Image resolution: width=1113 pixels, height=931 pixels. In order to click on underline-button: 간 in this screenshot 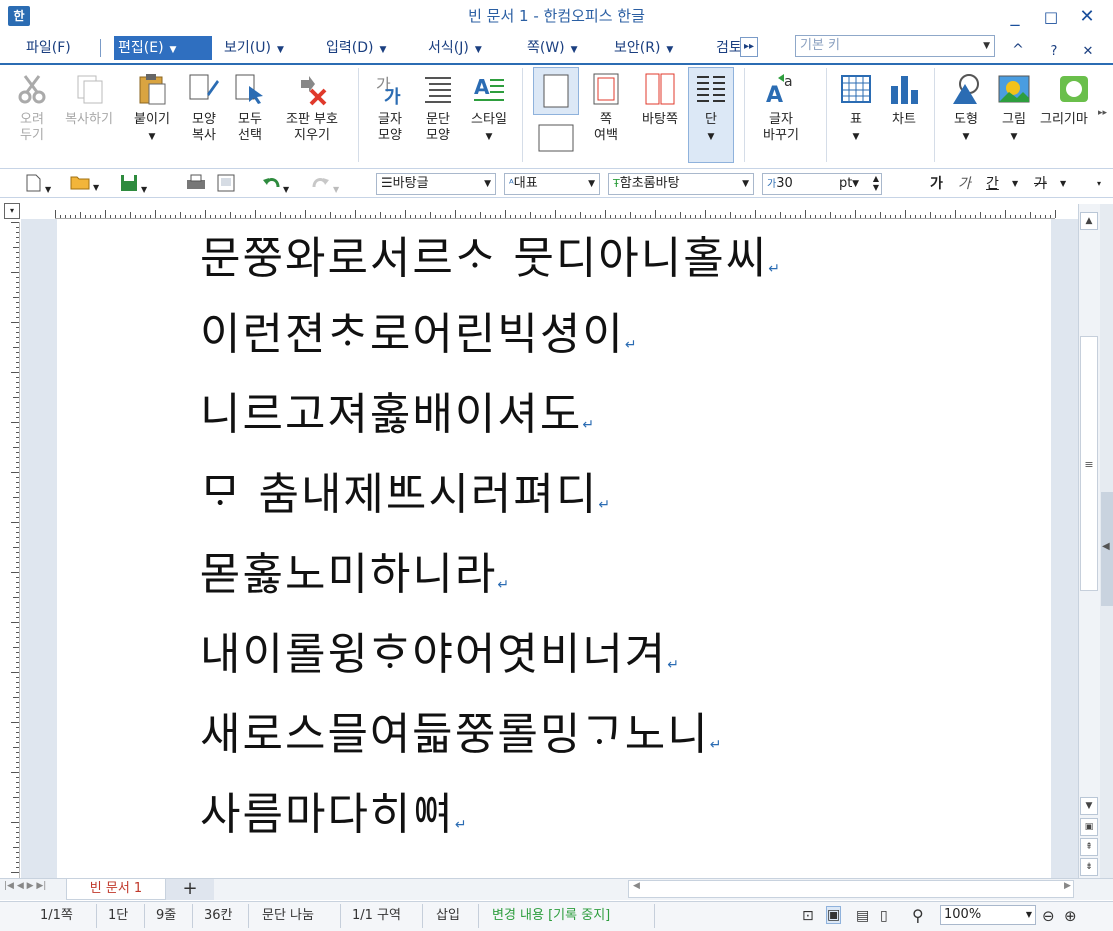, I will do `click(992, 184)`.